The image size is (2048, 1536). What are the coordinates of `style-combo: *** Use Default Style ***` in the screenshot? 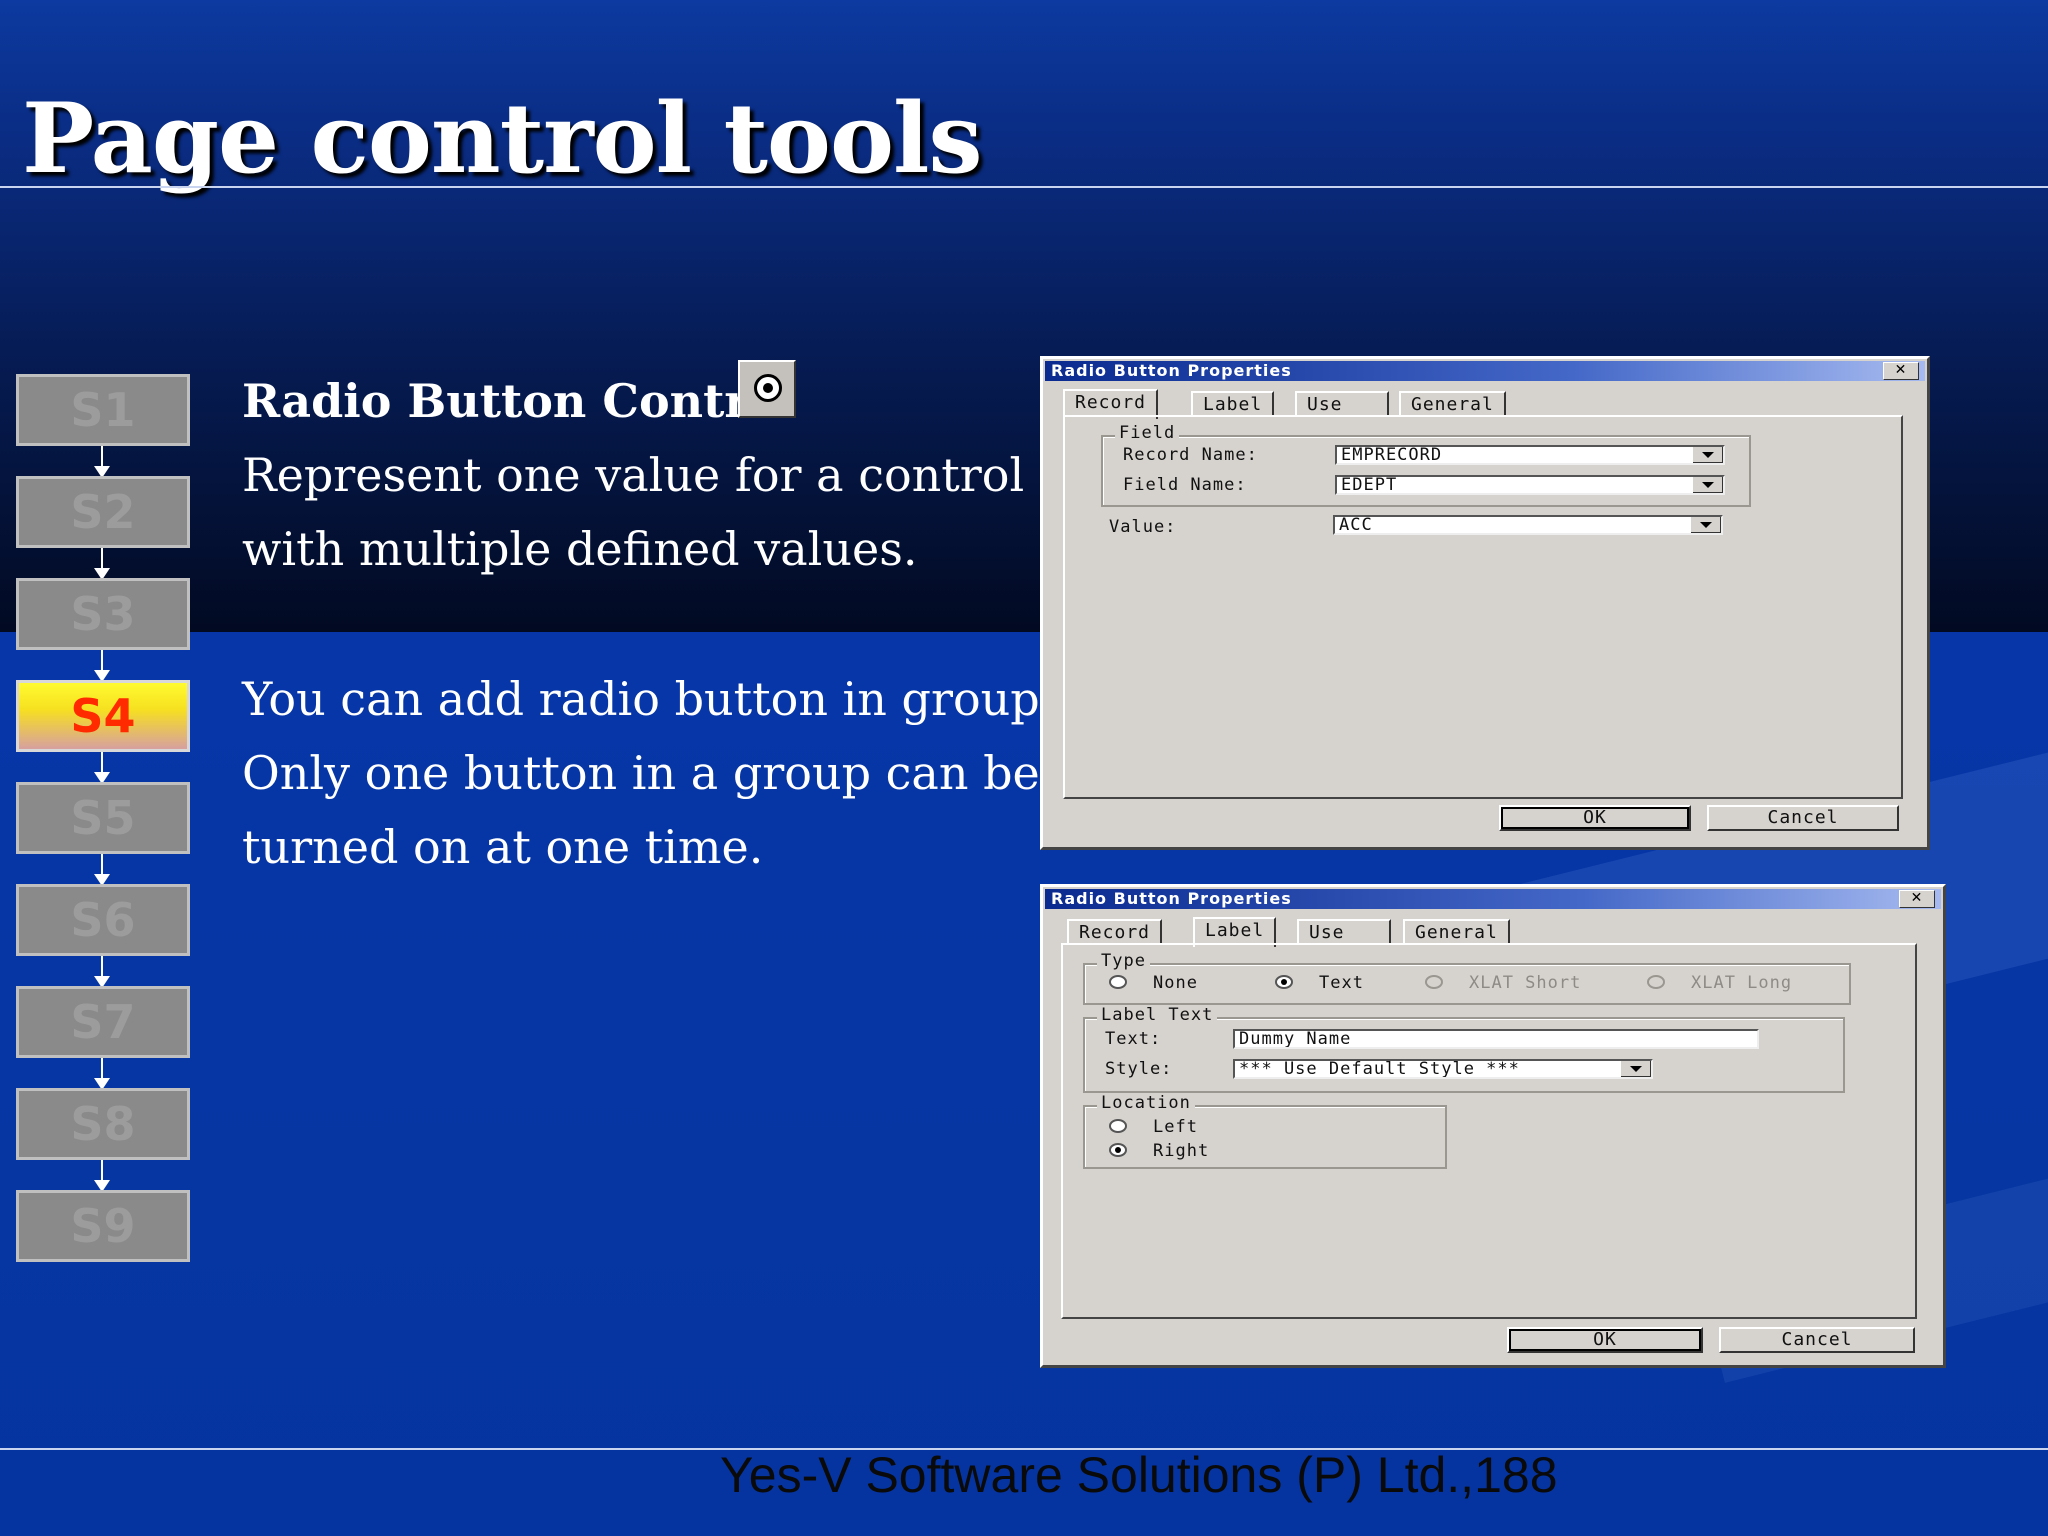 It's located at (1443, 1069).